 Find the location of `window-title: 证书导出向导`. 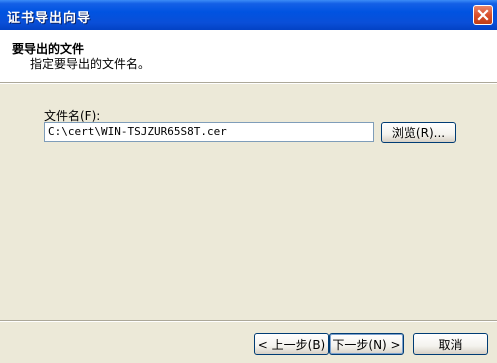

window-title: 证书导出向导 is located at coordinates (49, 18).